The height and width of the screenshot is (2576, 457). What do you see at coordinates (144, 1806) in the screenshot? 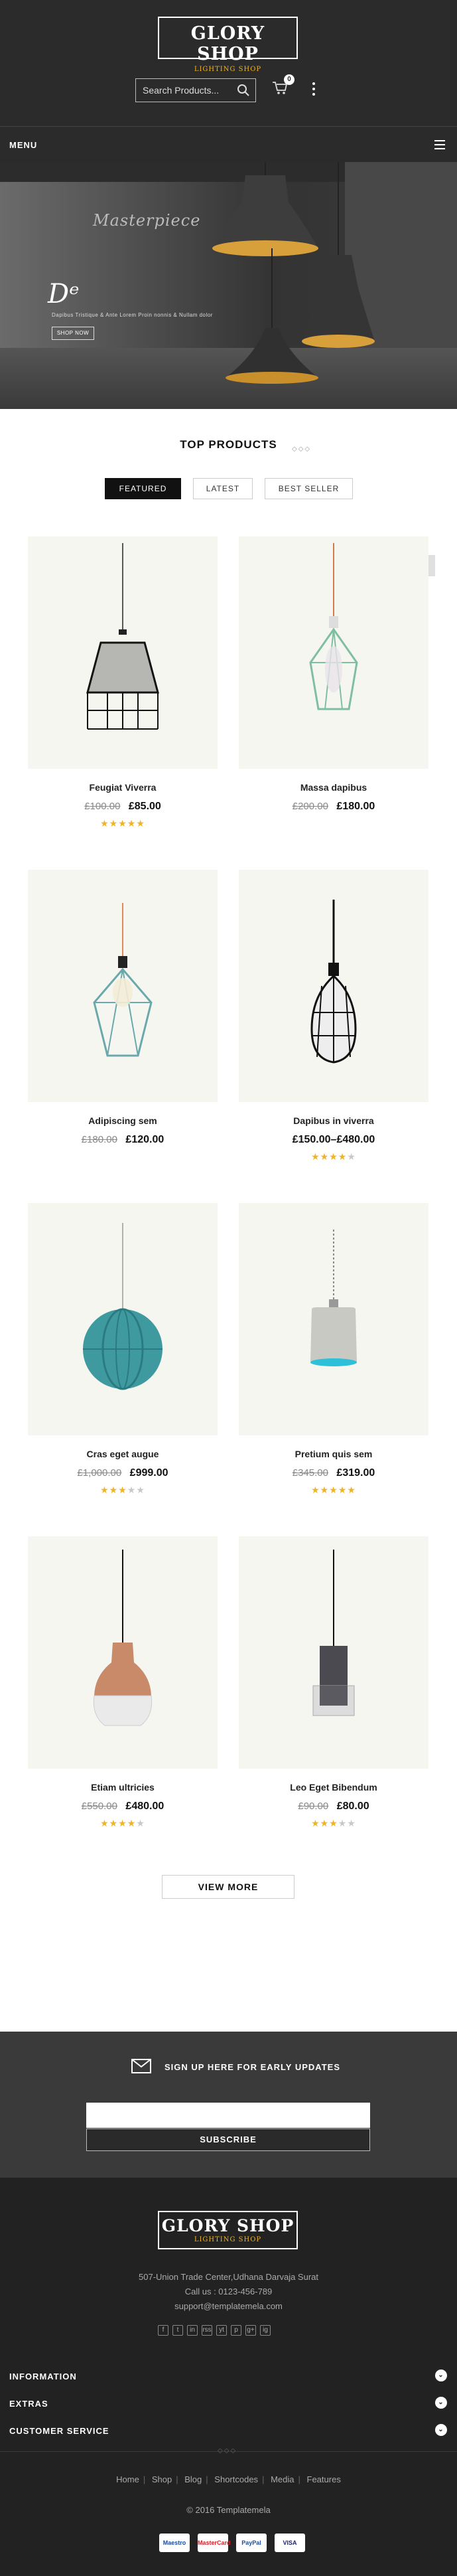
I see `product-sale-price: £480.00` at bounding box center [144, 1806].